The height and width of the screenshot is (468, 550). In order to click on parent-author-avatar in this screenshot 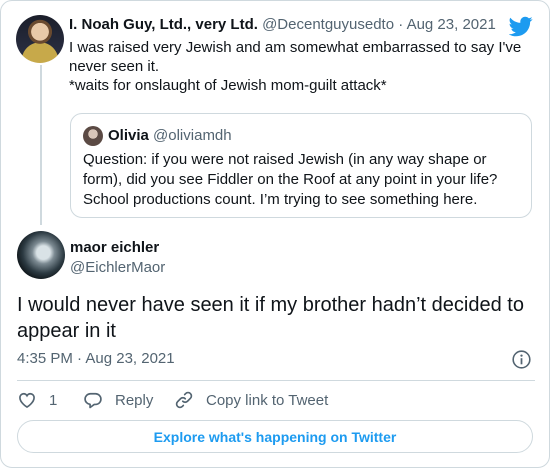, I will do `click(40, 39)`.